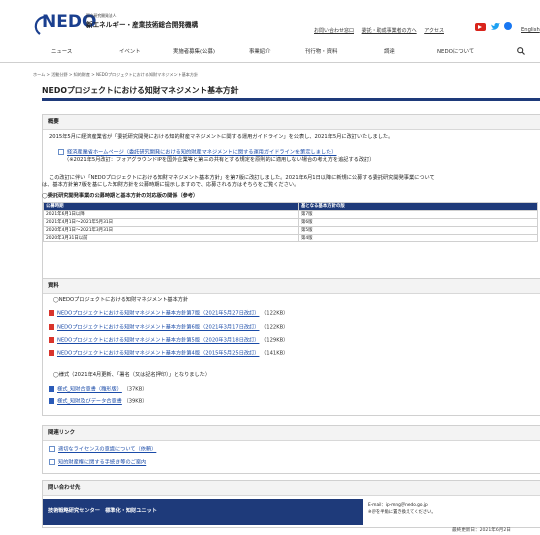 The height and width of the screenshot is (535, 540). I want to click on table-row: 2020年3月31日以前 第4版, so click(290, 238).